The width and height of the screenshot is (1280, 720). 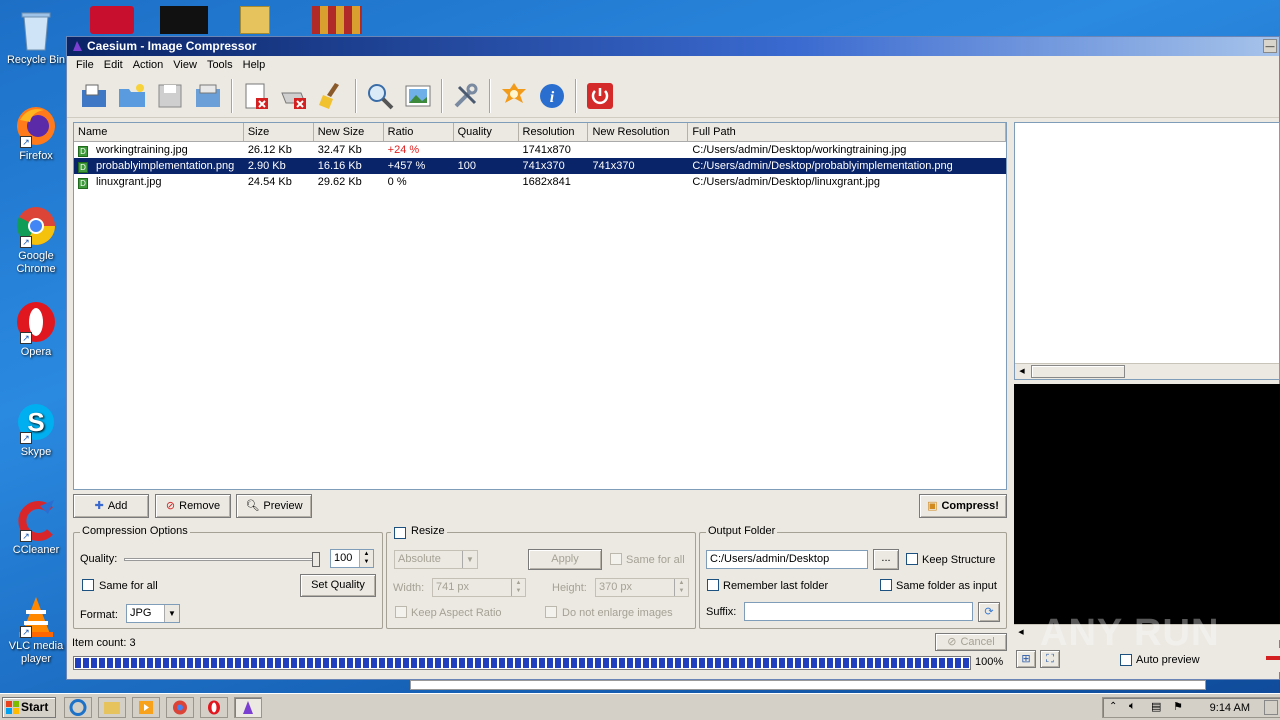 I want to click on close-strip, so click(x=1273, y=658).